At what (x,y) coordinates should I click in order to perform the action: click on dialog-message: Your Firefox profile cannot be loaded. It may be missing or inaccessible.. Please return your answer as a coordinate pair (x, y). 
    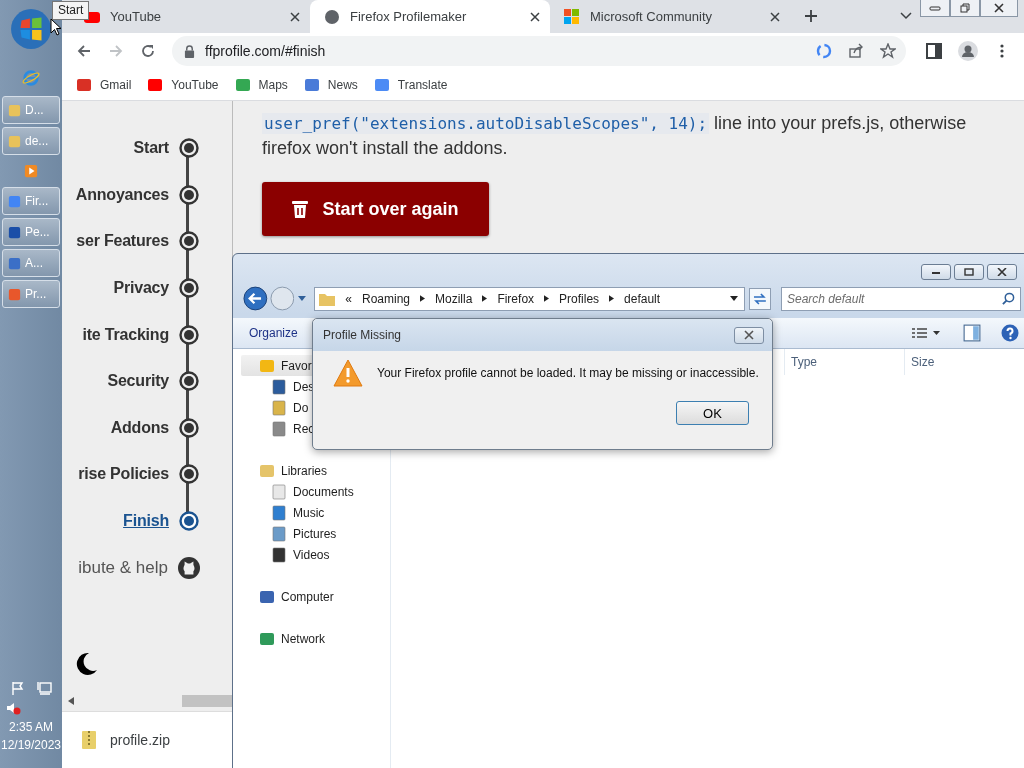
    Looking at the image, I should click on (568, 373).